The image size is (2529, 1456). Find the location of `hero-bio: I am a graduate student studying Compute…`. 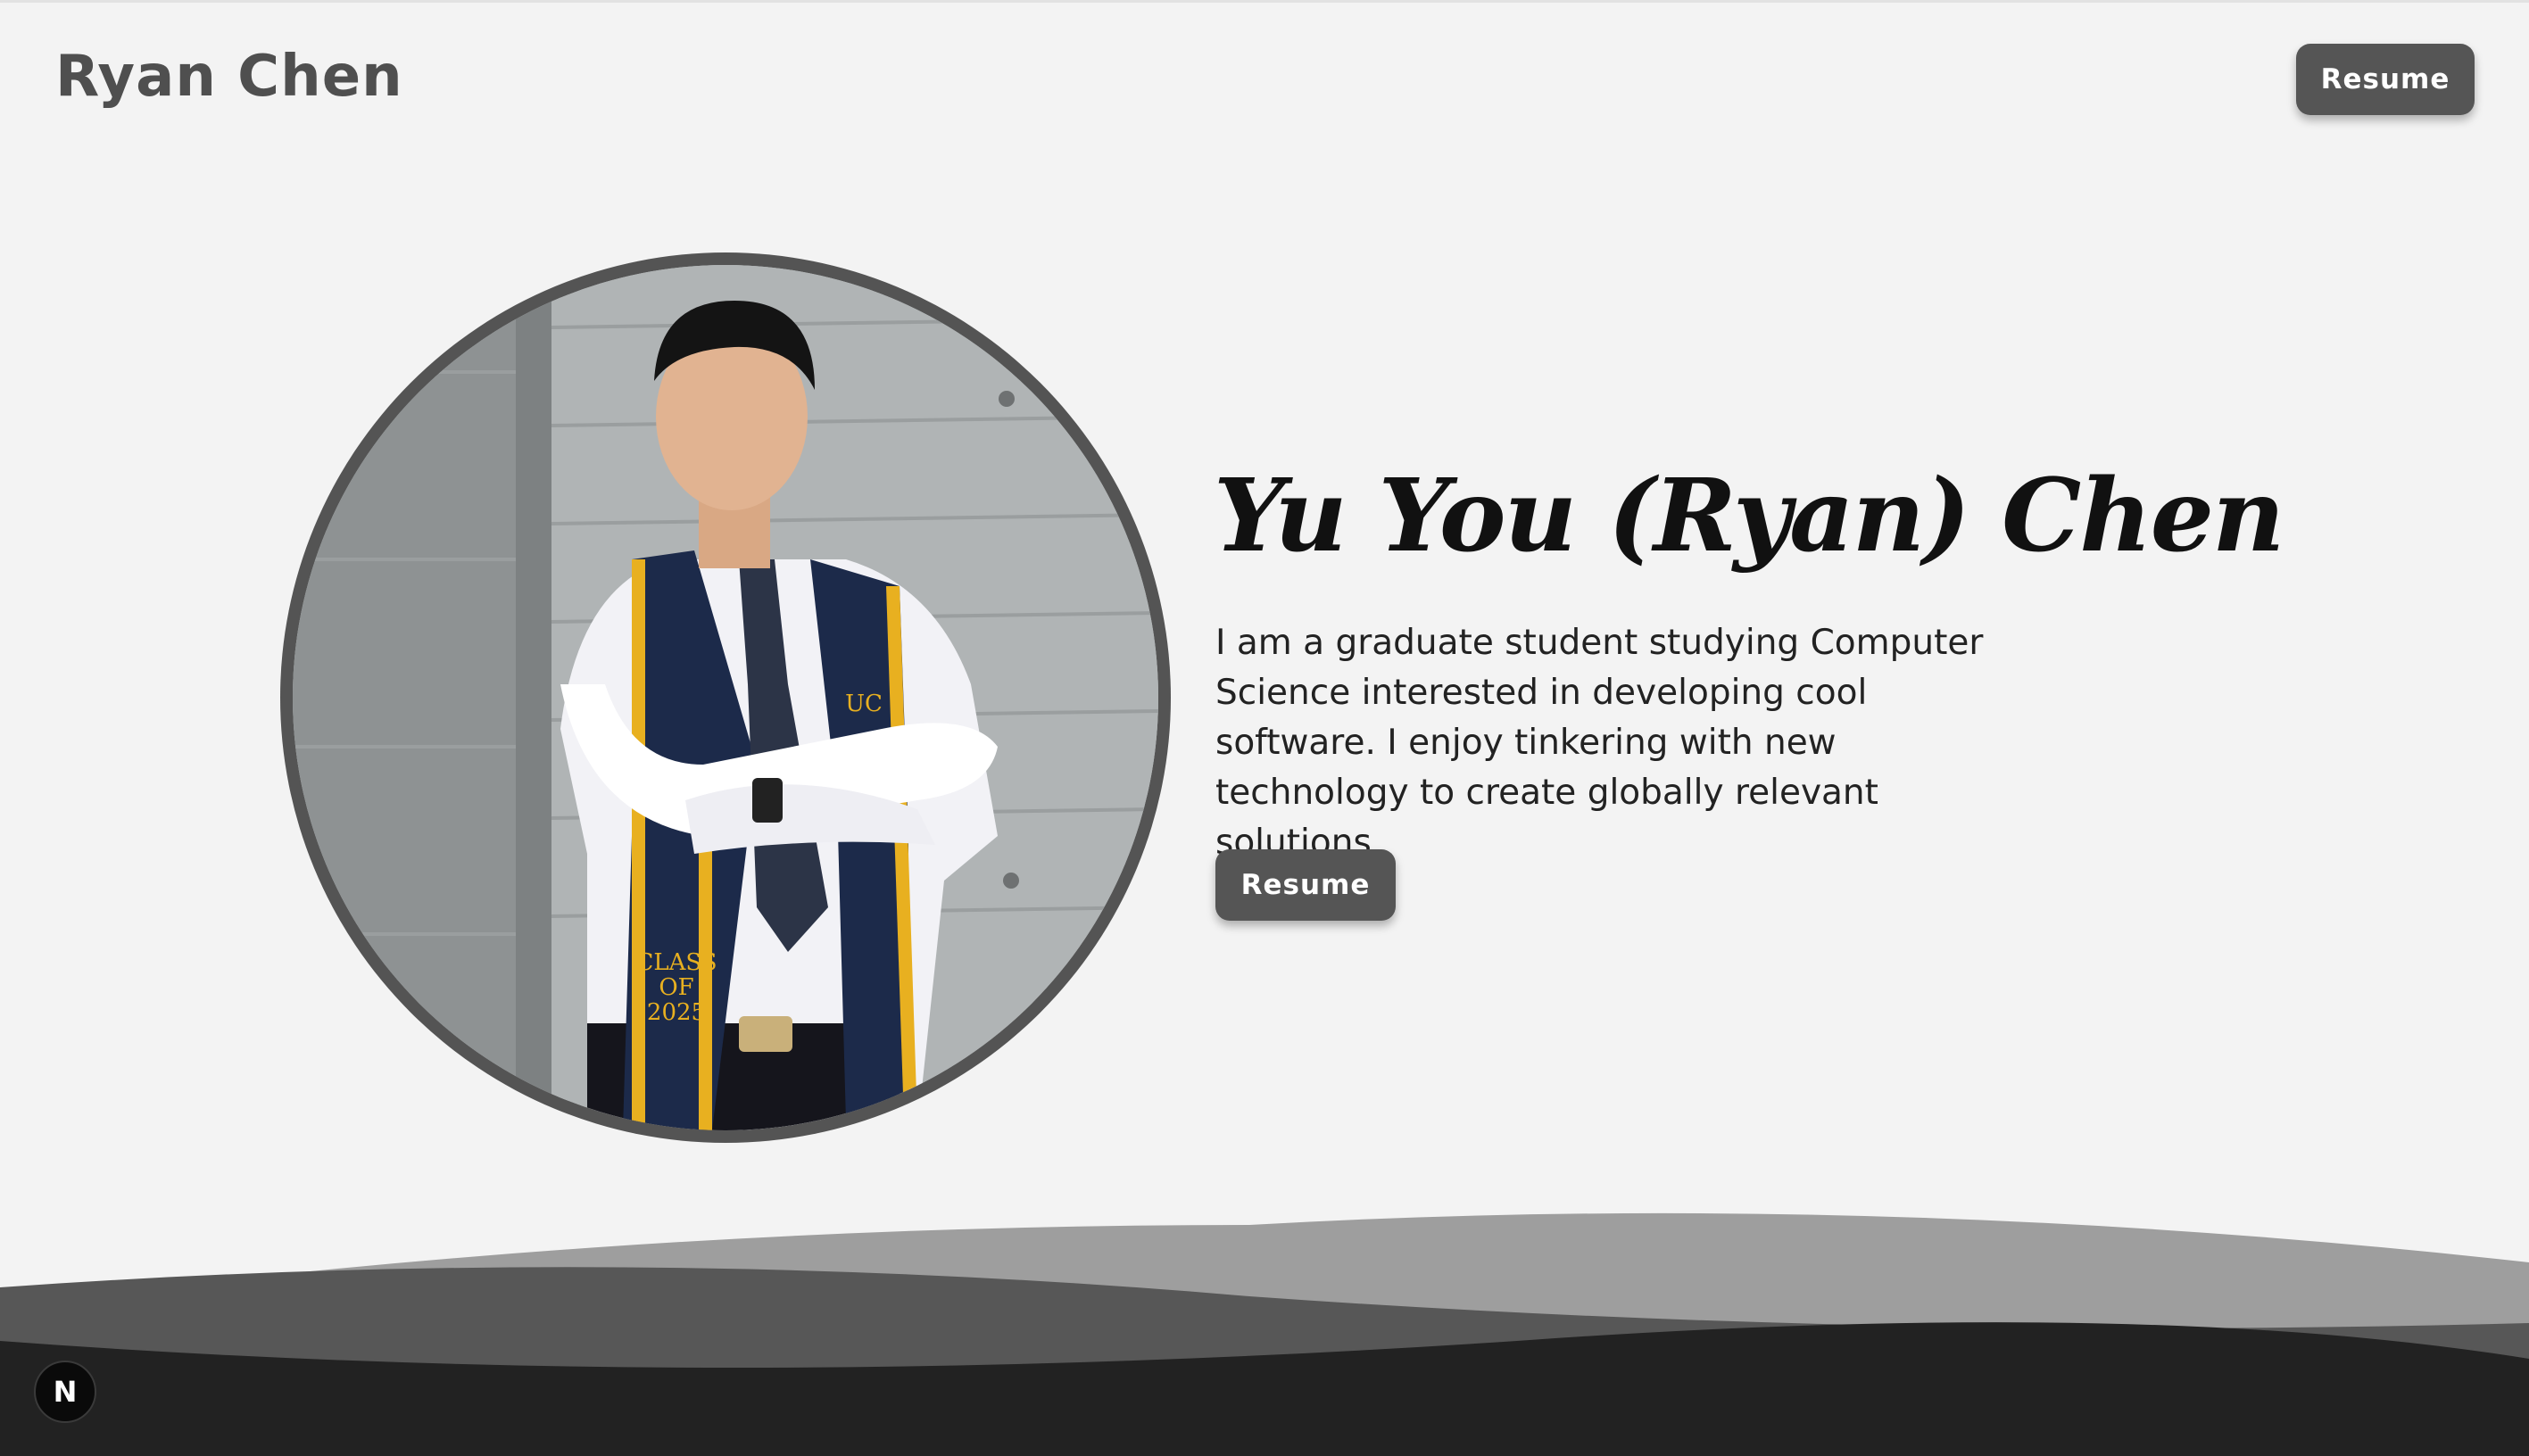

hero-bio: I am a graduate student studying Compute… is located at coordinates (1599, 743).